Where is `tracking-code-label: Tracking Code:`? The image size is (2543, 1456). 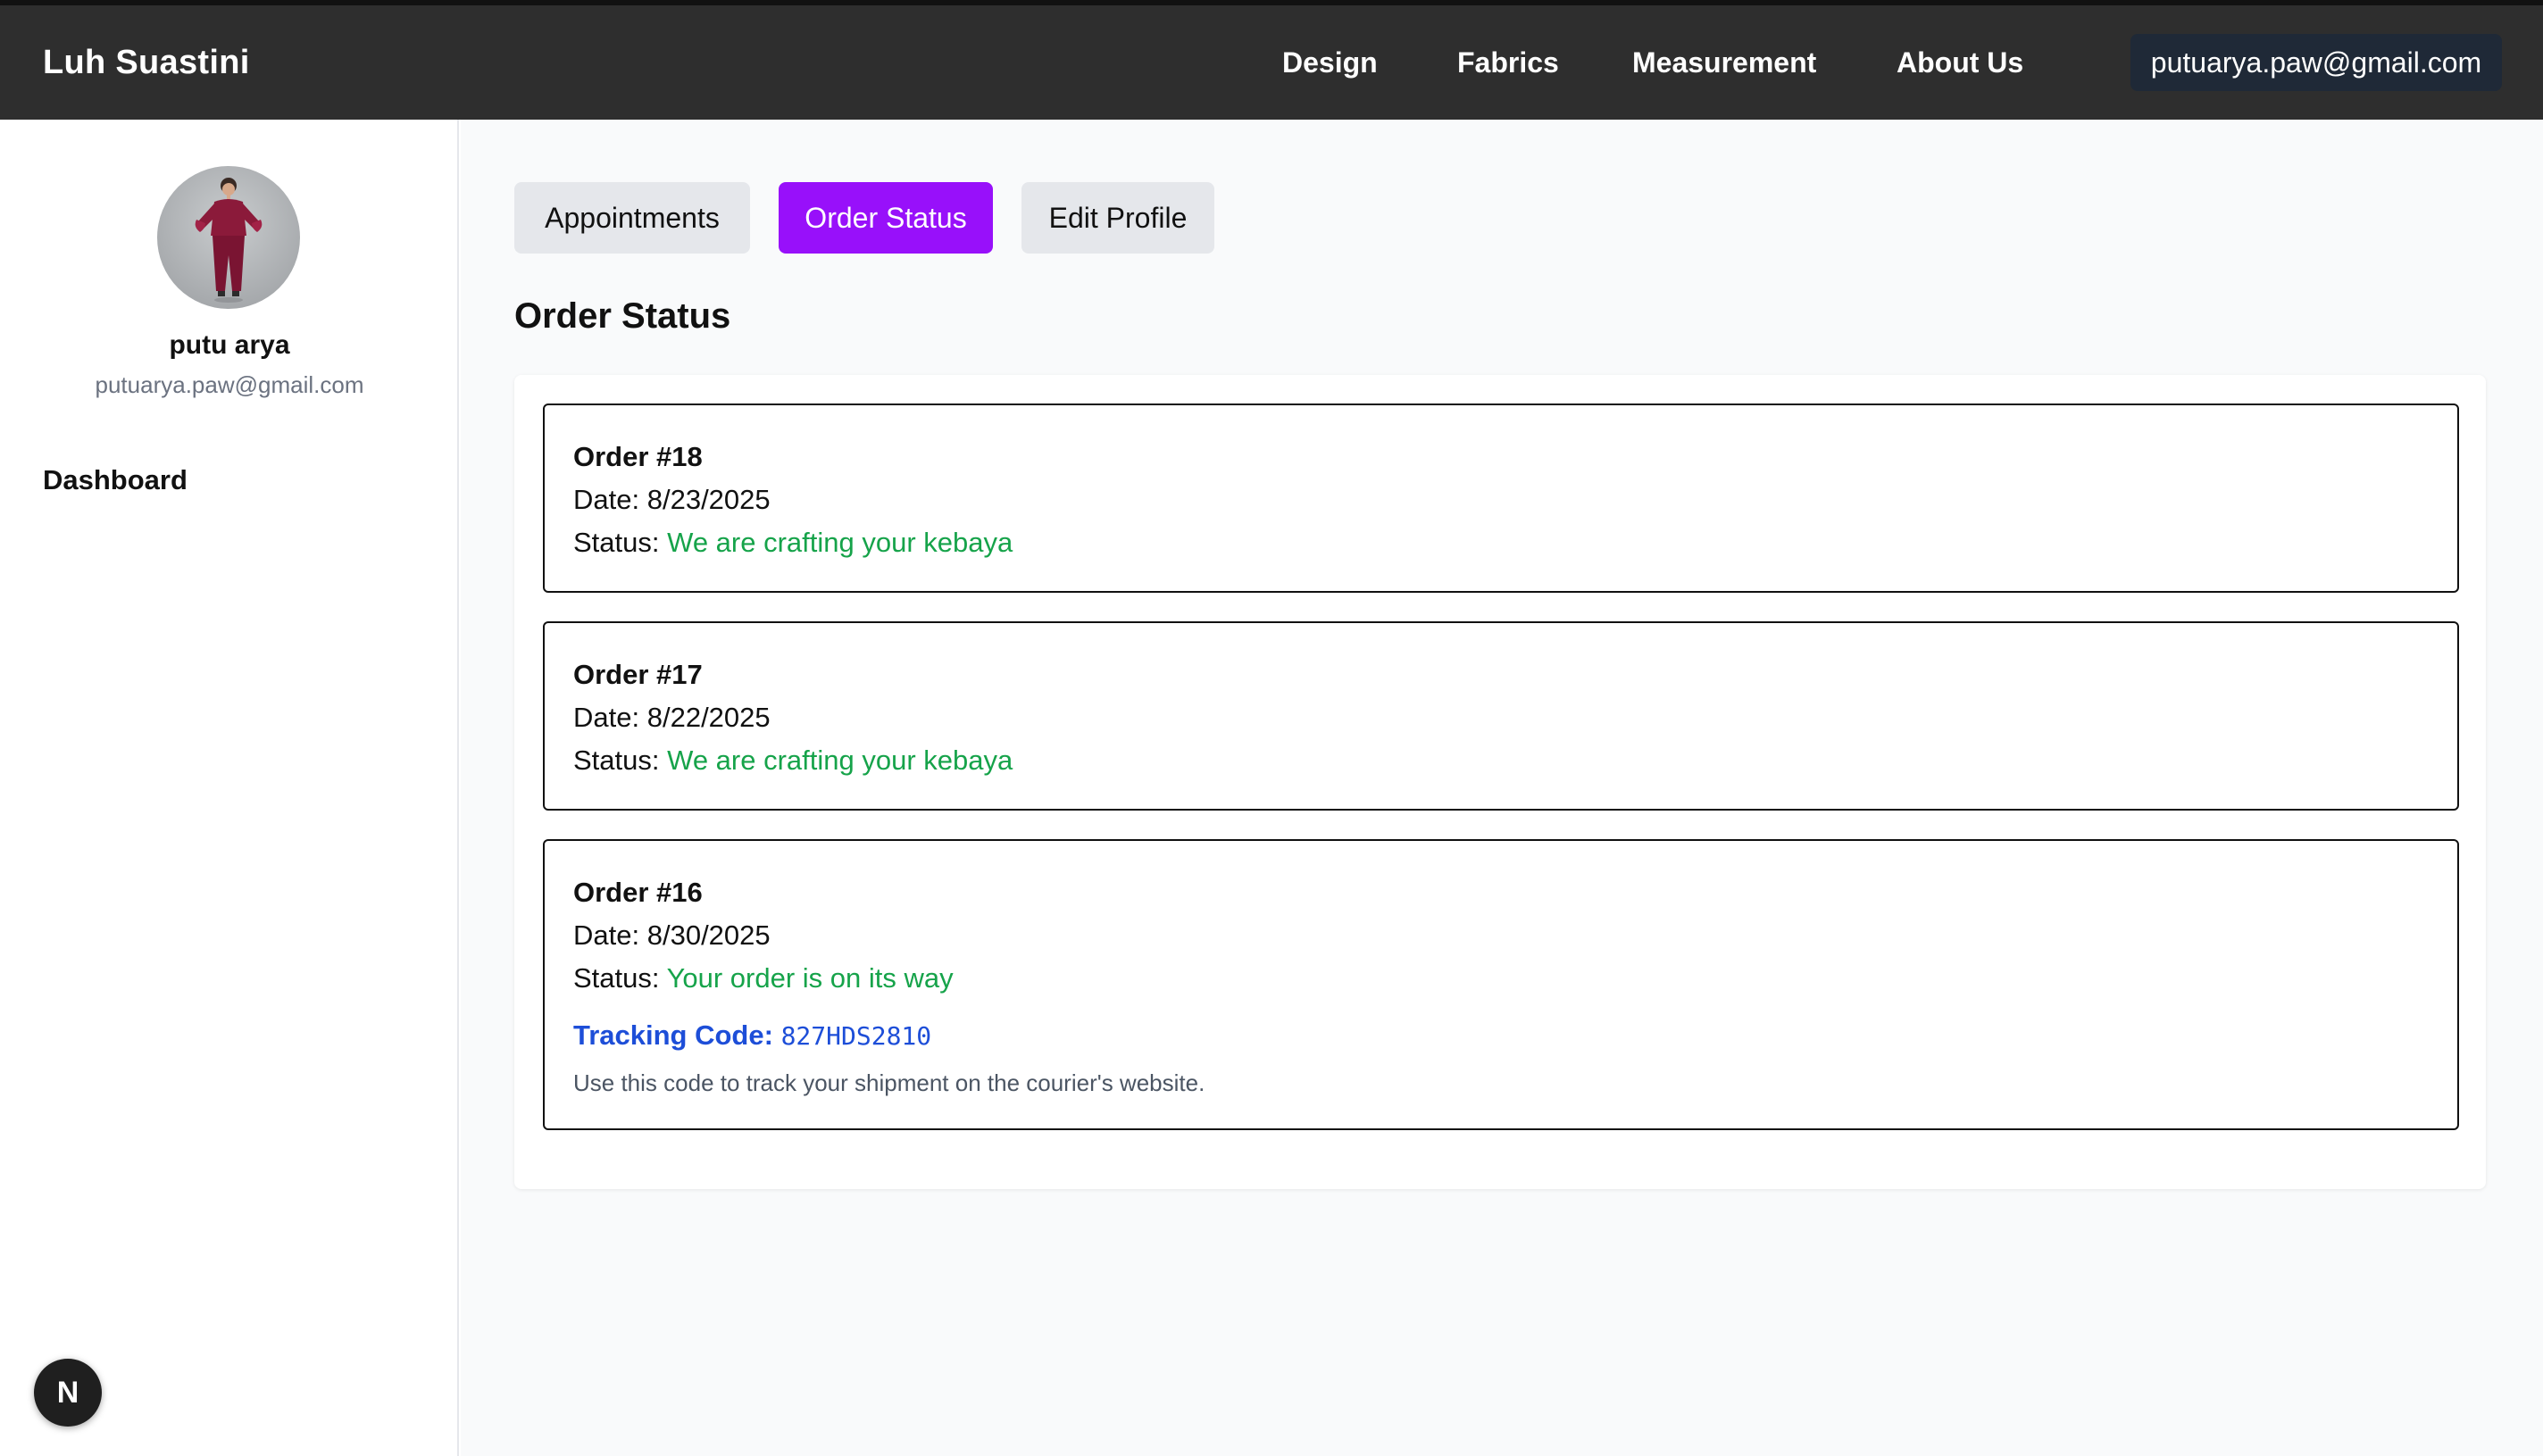
tracking-code-label: Tracking Code: is located at coordinates (673, 1035).